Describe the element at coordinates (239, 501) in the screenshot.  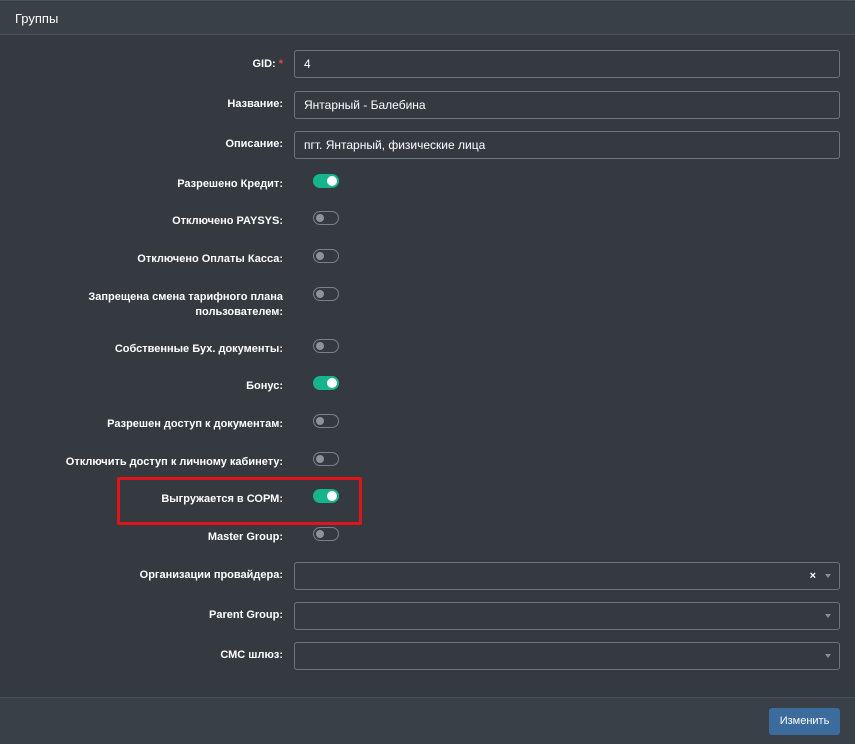
I see `highlight-box` at that location.